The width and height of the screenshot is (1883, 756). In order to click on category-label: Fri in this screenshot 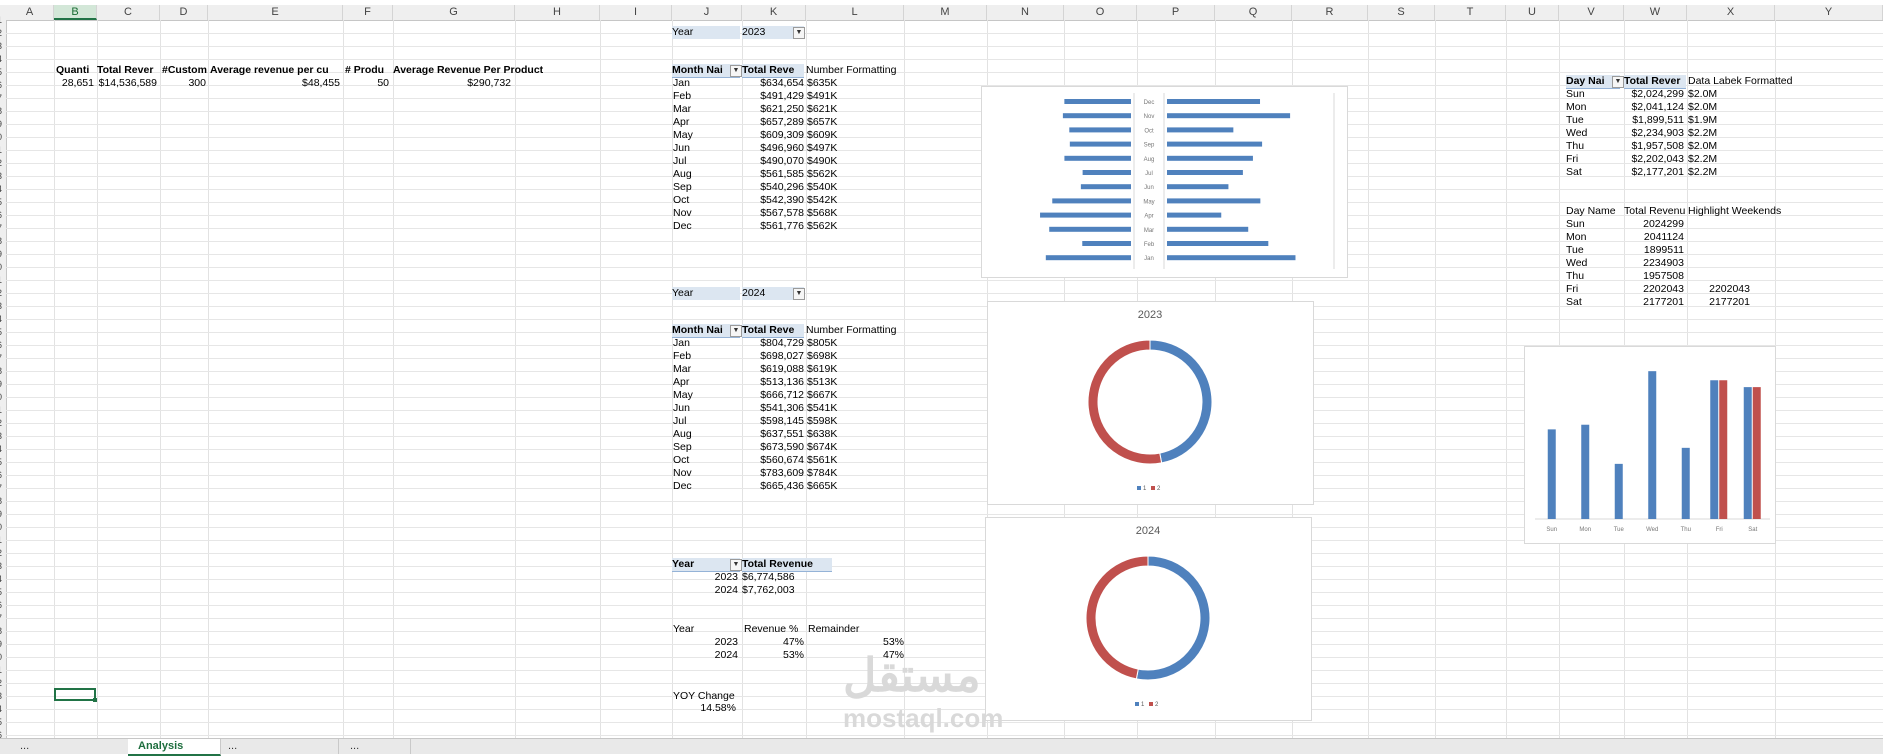, I will do `click(1719, 530)`.